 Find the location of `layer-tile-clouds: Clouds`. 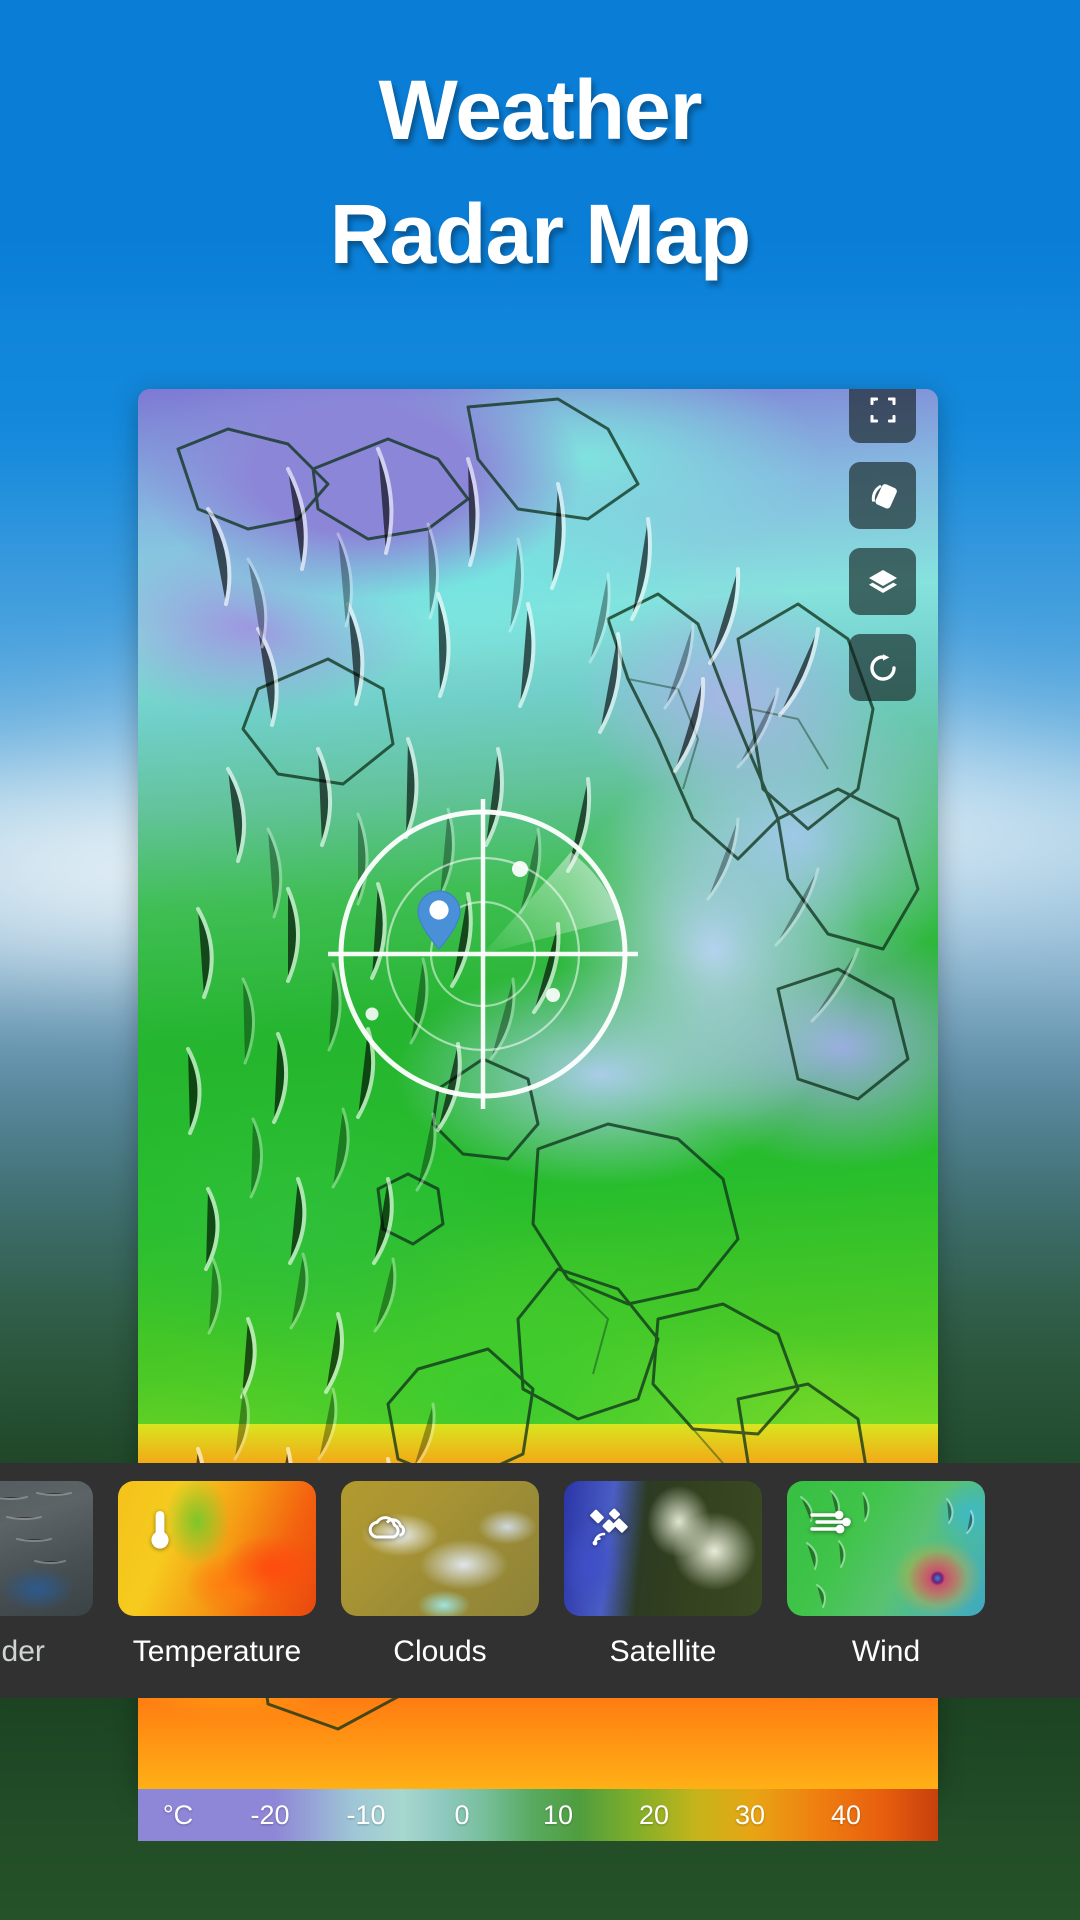

layer-tile-clouds: Clouds is located at coordinates (440, 1575).